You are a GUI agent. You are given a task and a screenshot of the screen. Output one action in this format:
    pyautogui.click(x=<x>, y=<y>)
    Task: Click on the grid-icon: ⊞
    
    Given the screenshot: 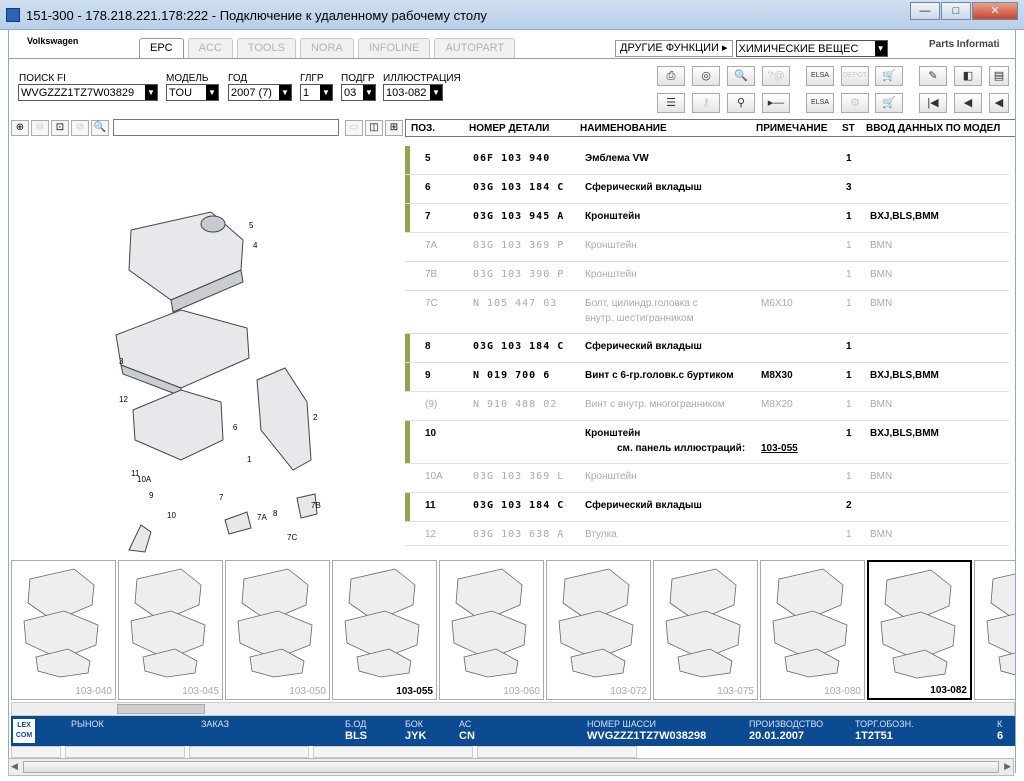 What is the action you would take?
    pyautogui.click(x=394, y=128)
    